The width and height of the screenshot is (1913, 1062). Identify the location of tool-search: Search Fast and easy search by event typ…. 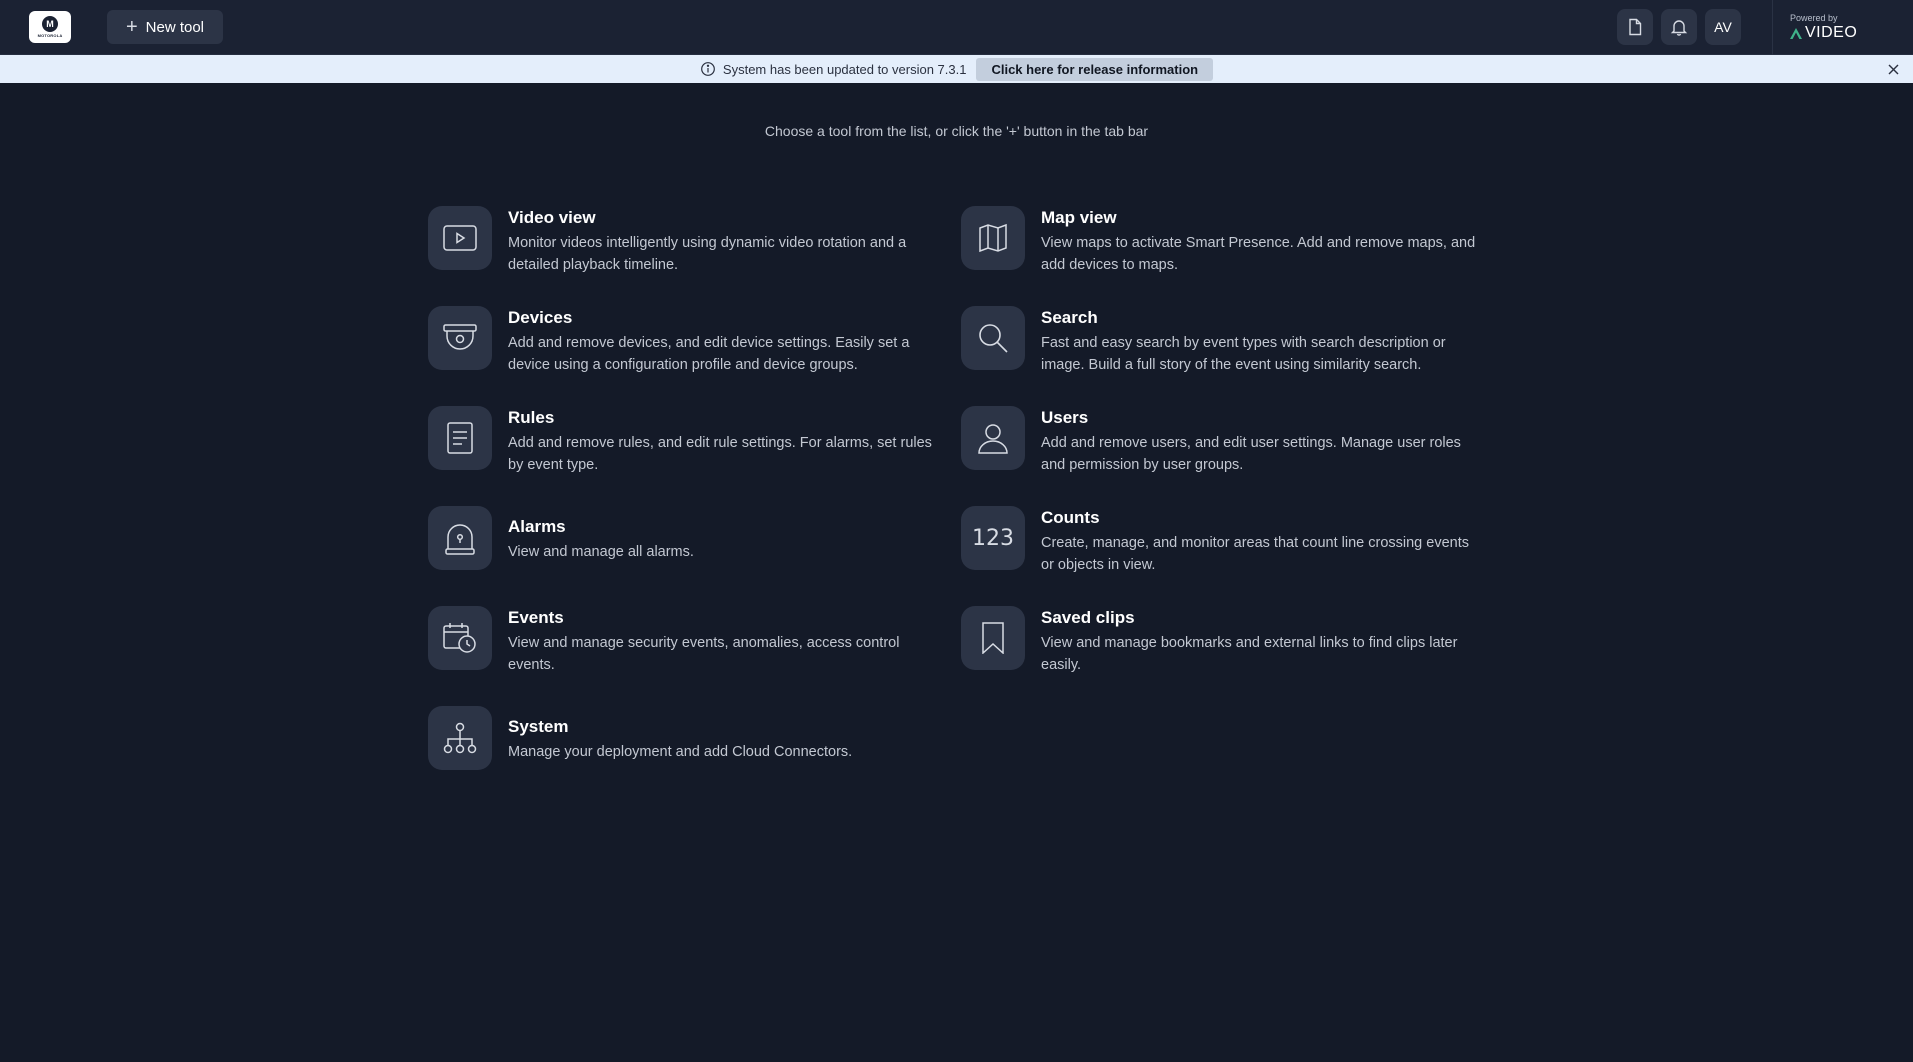
(1221, 342).